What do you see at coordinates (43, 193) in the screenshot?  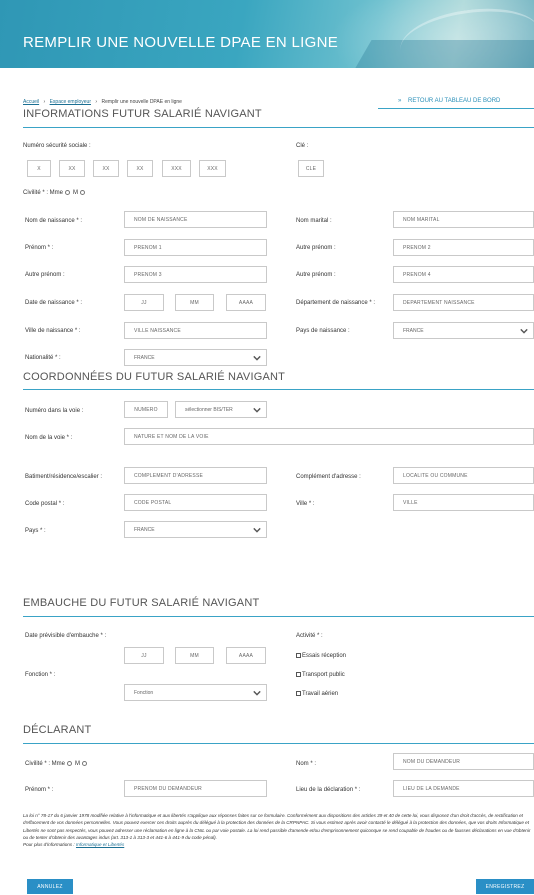 I see `civility-label: Civilité * : Mme` at bounding box center [43, 193].